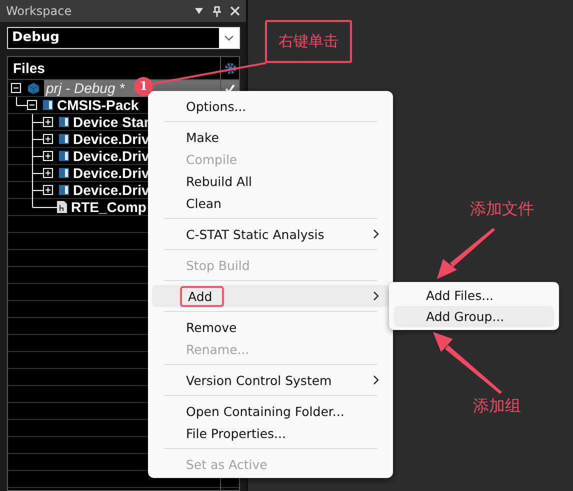 This screenshot has width=573, height=491. What do you see at coordinates (230, 68) in the screenshot?
I see `gear-icon` at bounding box center [230, 68].